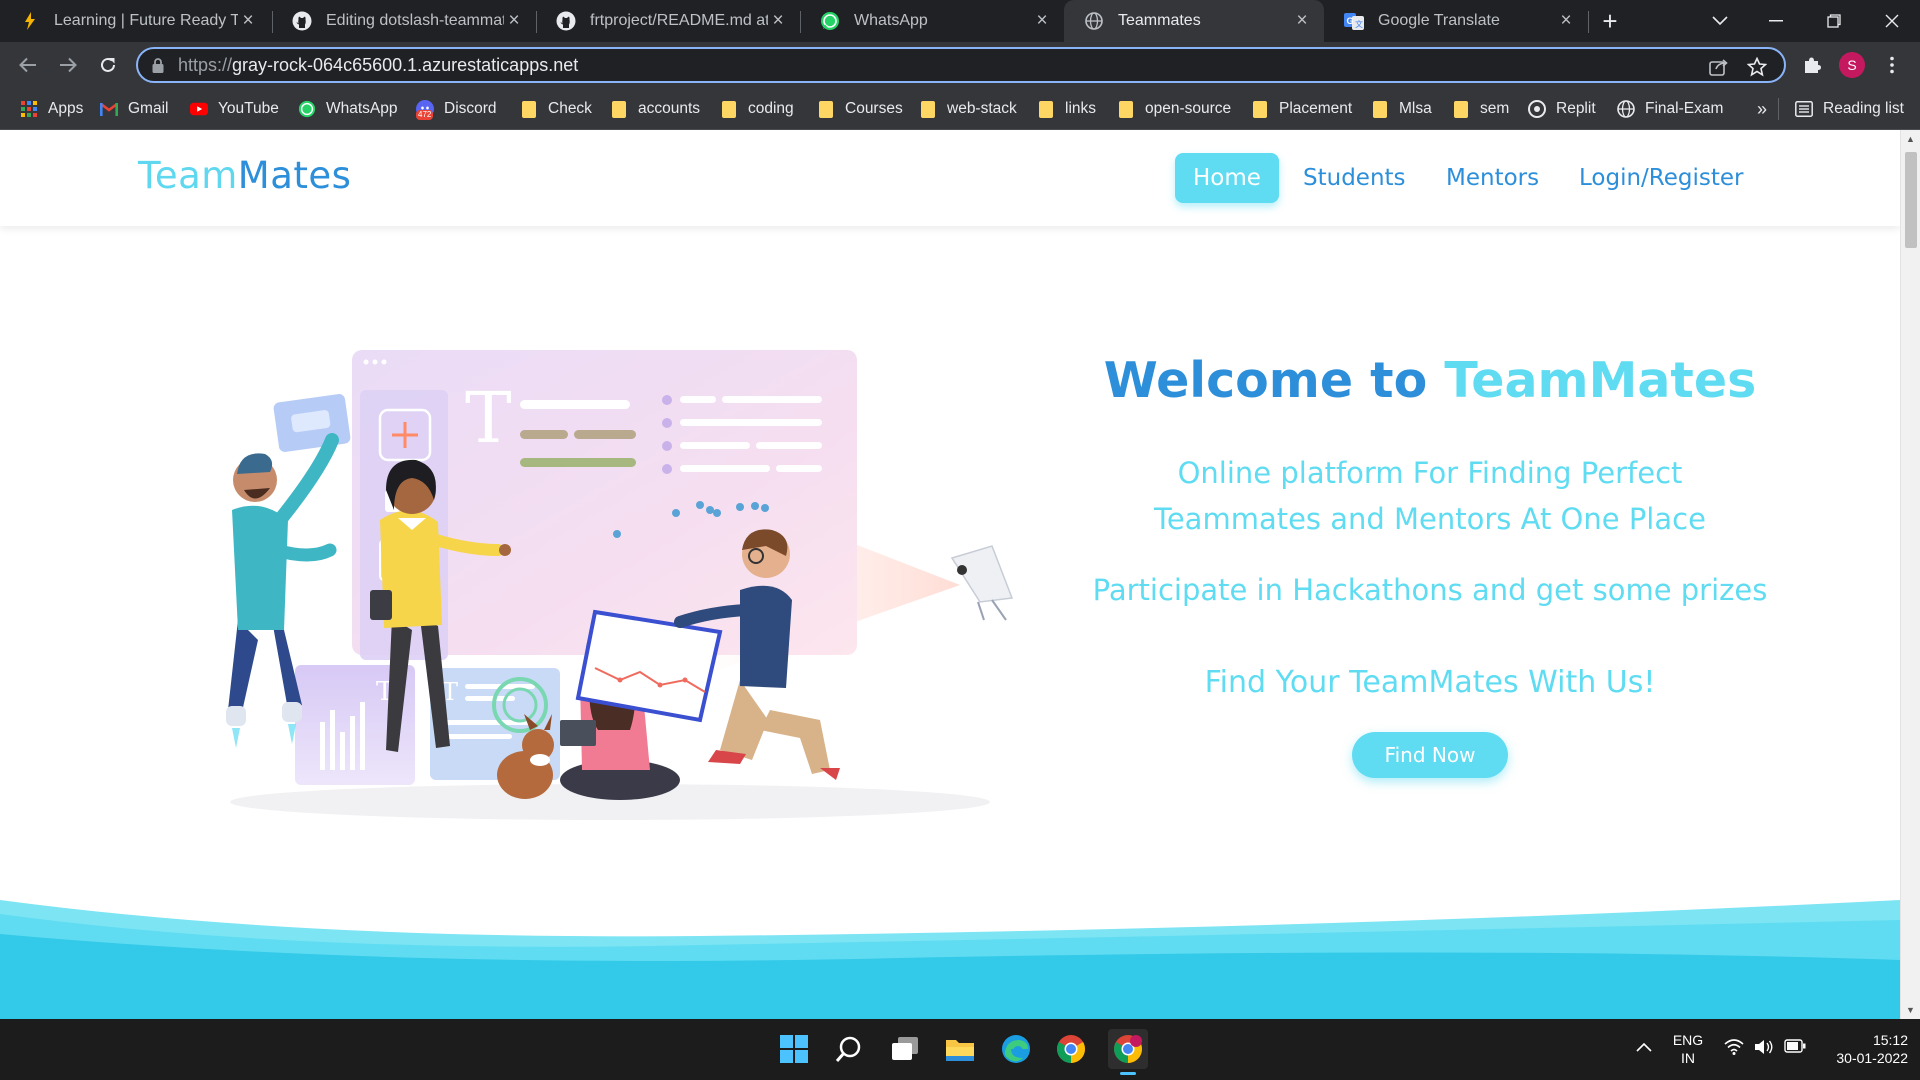 This screenshot has width=1920, height=1080. What do you see at coordinates (794, 1049) in the screenshot?
I see `windows-start-icon` at bounding box center [794, 1049].